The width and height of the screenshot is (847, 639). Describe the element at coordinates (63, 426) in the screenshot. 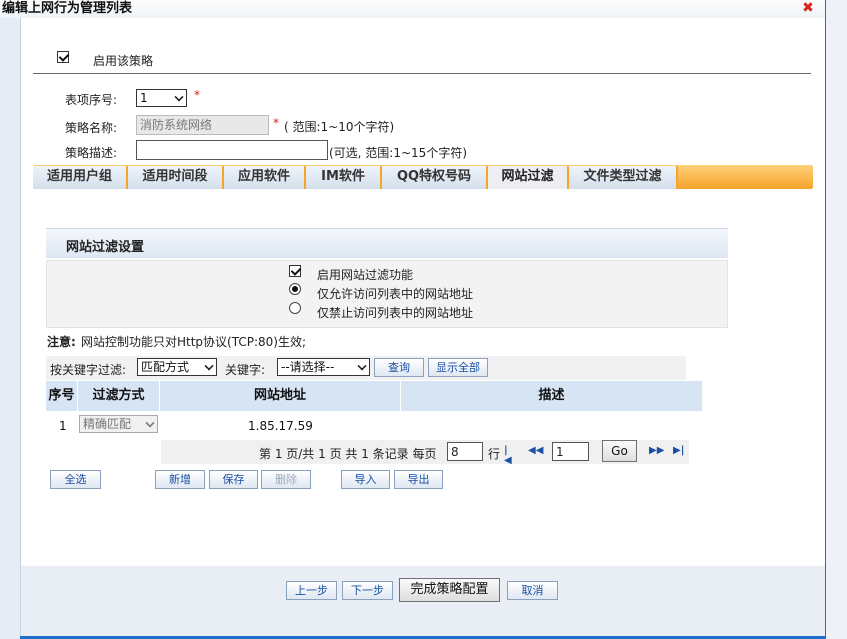

I see `row-index: 1` at that location.